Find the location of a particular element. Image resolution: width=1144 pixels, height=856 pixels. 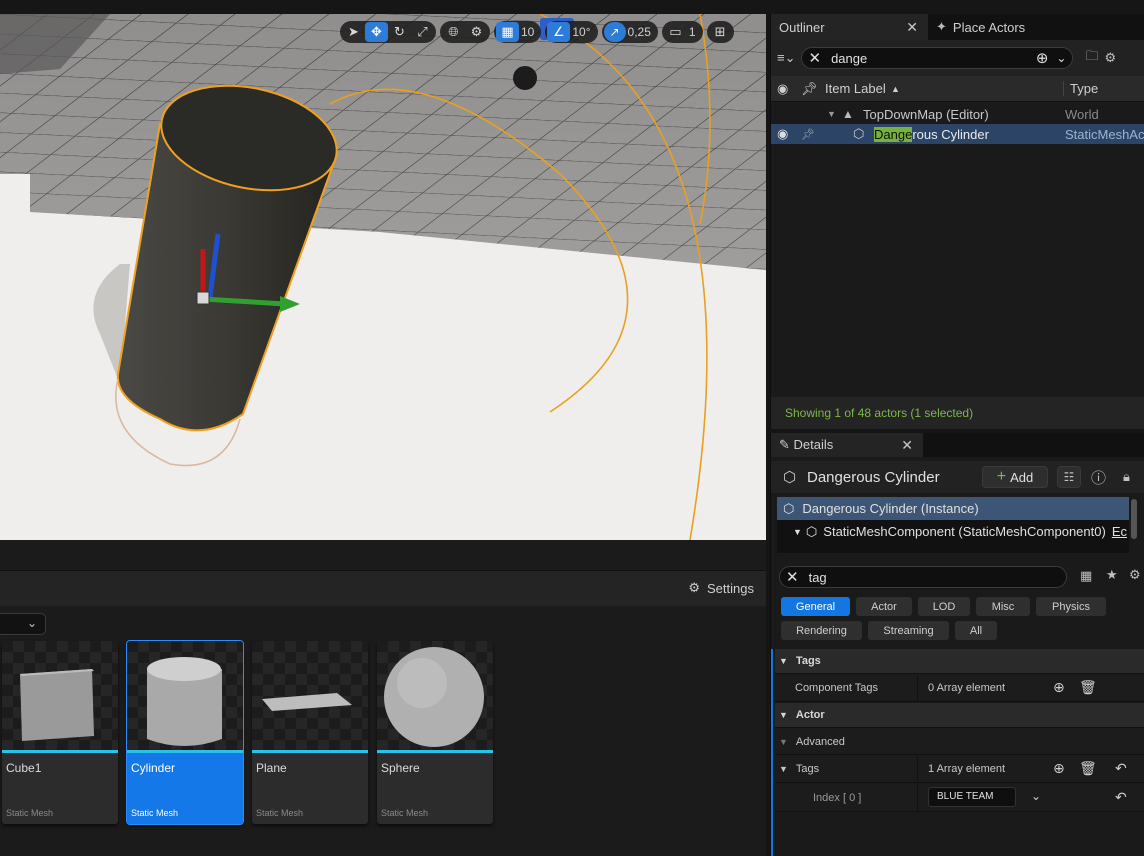

translate-mode-icon: ✥ is located at coordinates (376, 32).